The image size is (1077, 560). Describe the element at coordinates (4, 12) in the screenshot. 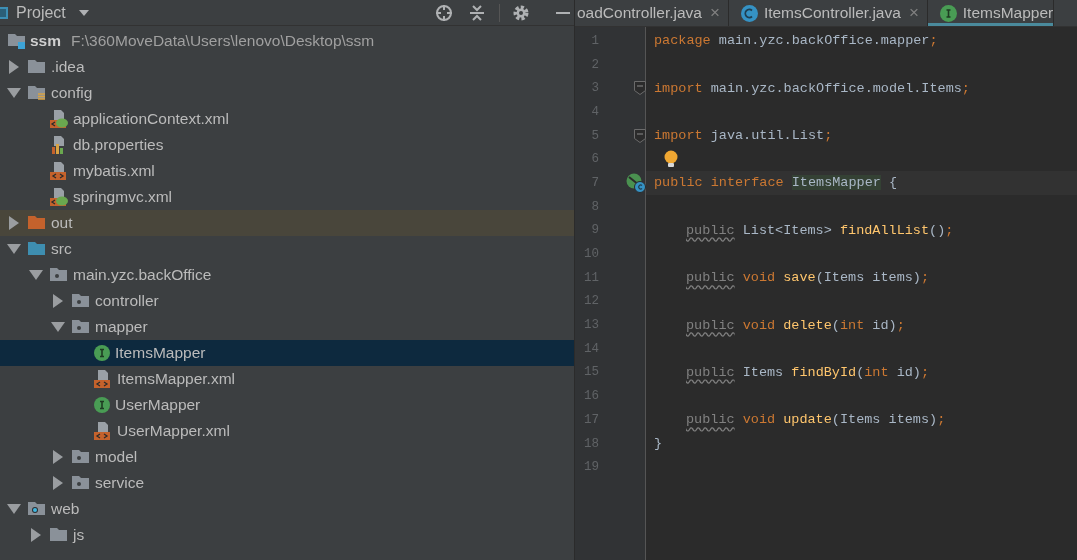

I see `project-icon` at that location.